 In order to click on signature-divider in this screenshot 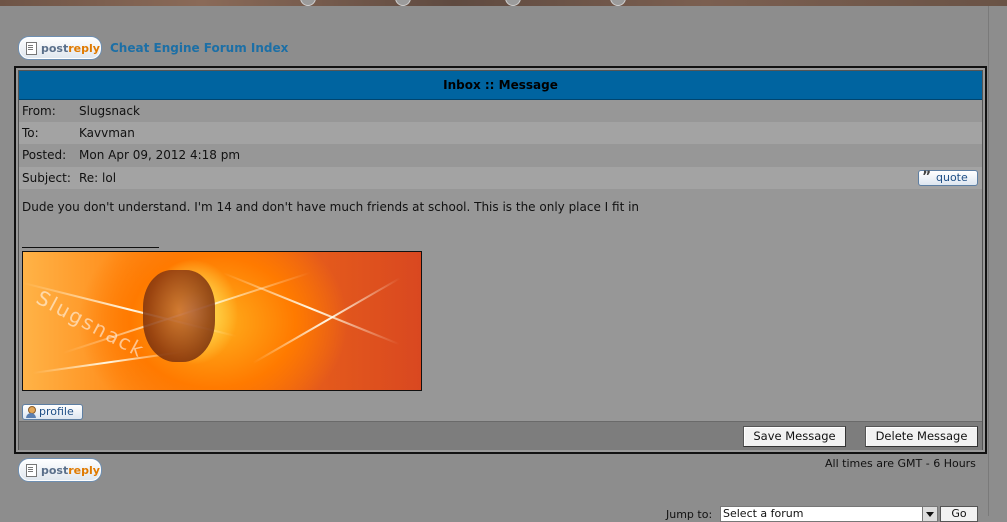, I will do `click(90, 247)`.